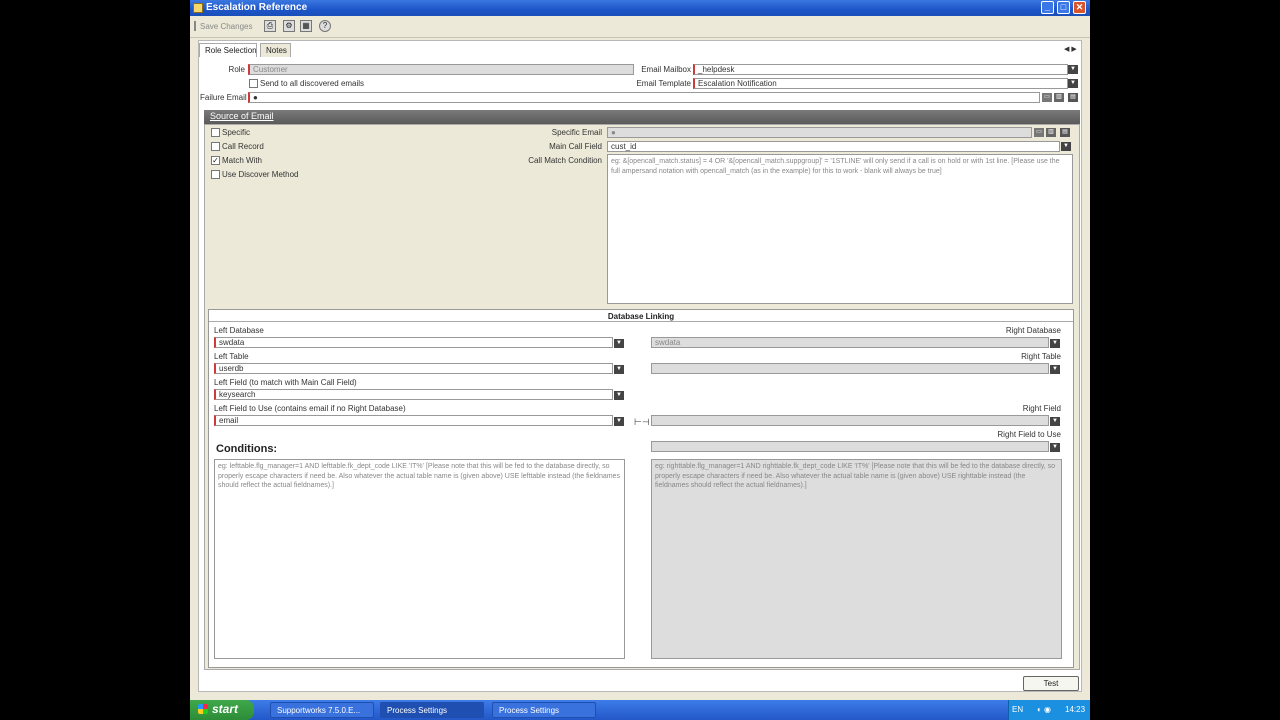 Image resolution: width=1280 pixels, height=720 pixels. Describe the element at coordinates (1075, 709) in the screenshot. I see `clock: 14:23` at that location.